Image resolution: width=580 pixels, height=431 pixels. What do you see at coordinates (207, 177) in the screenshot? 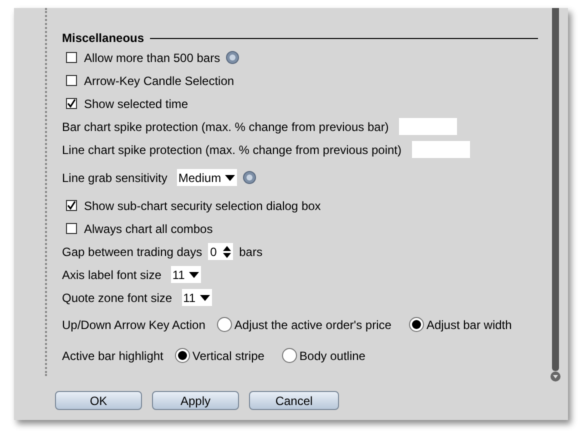
I see `dropdown: Medium` at bounding box center [207, 177].